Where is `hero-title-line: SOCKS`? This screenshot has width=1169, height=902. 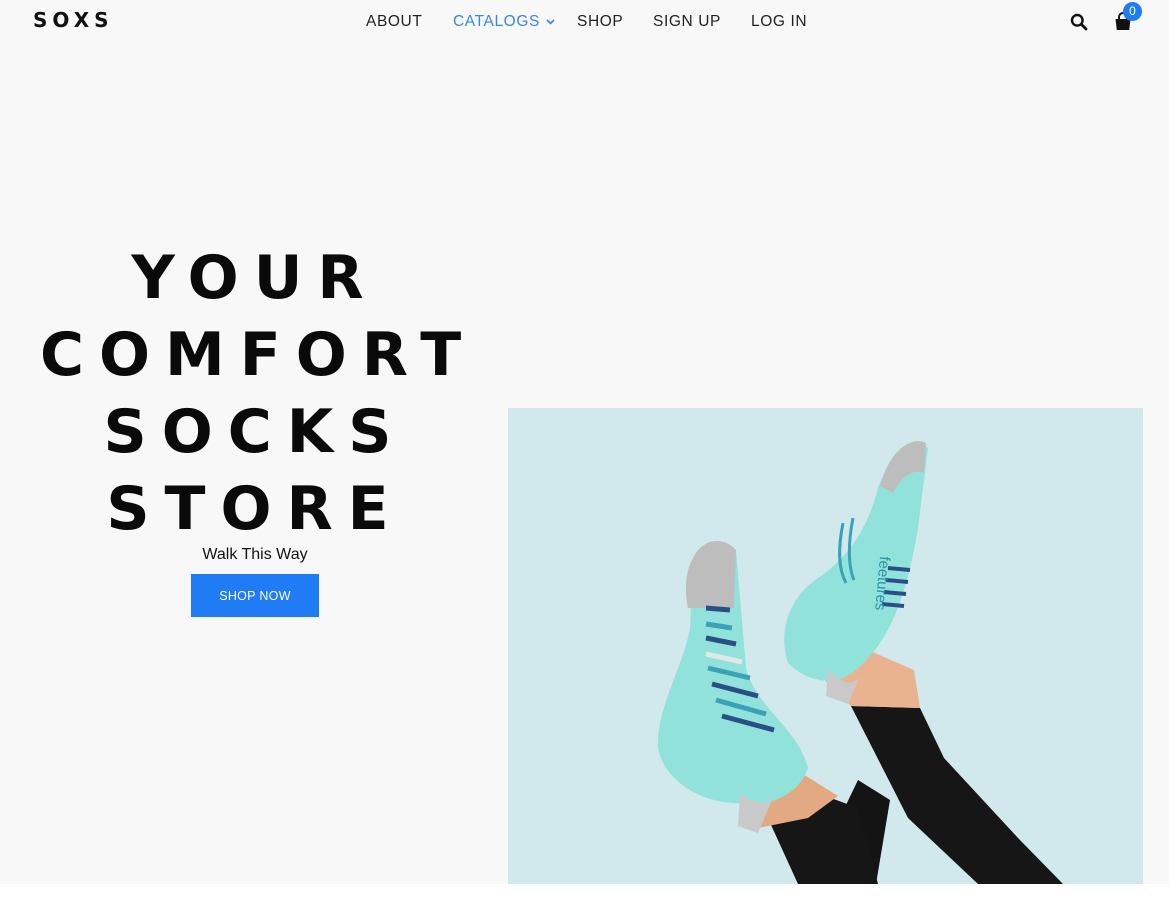
hero-title-line: SOCKS is located at coordinates (255, 432).